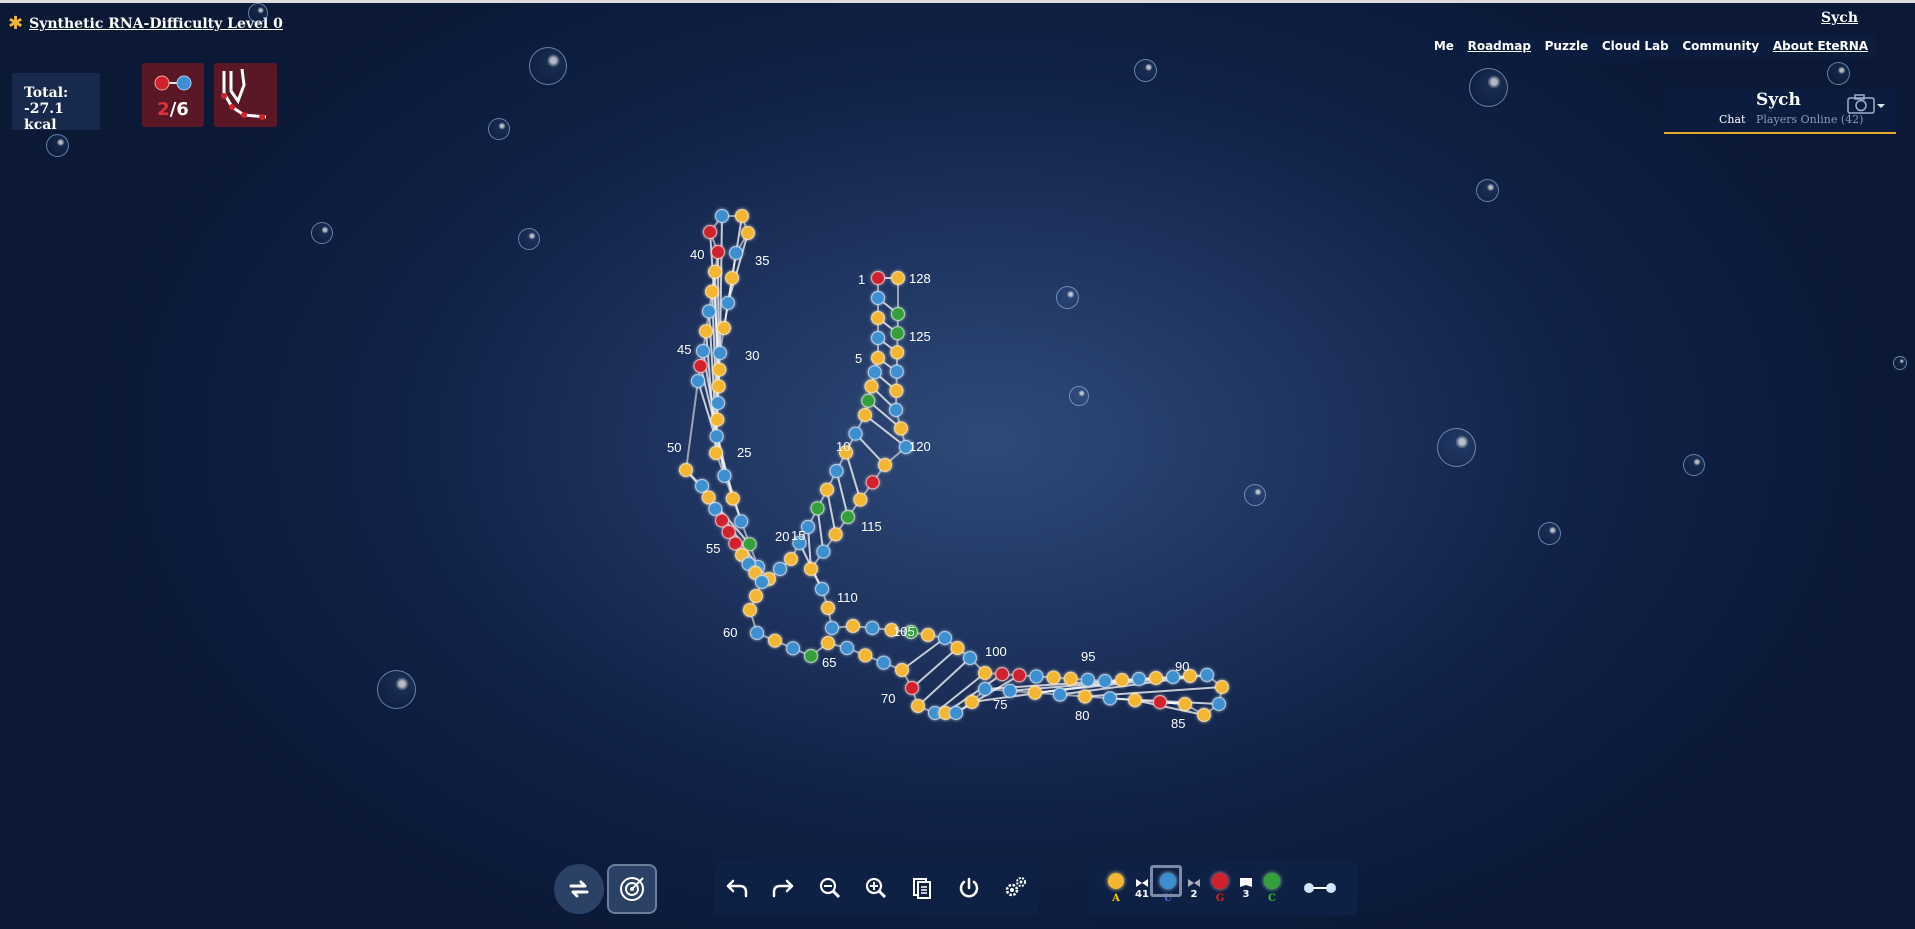 This screenshot has height=929, width=1915. I want to click on palette-ug-pair: 2, so click(1194, 888).